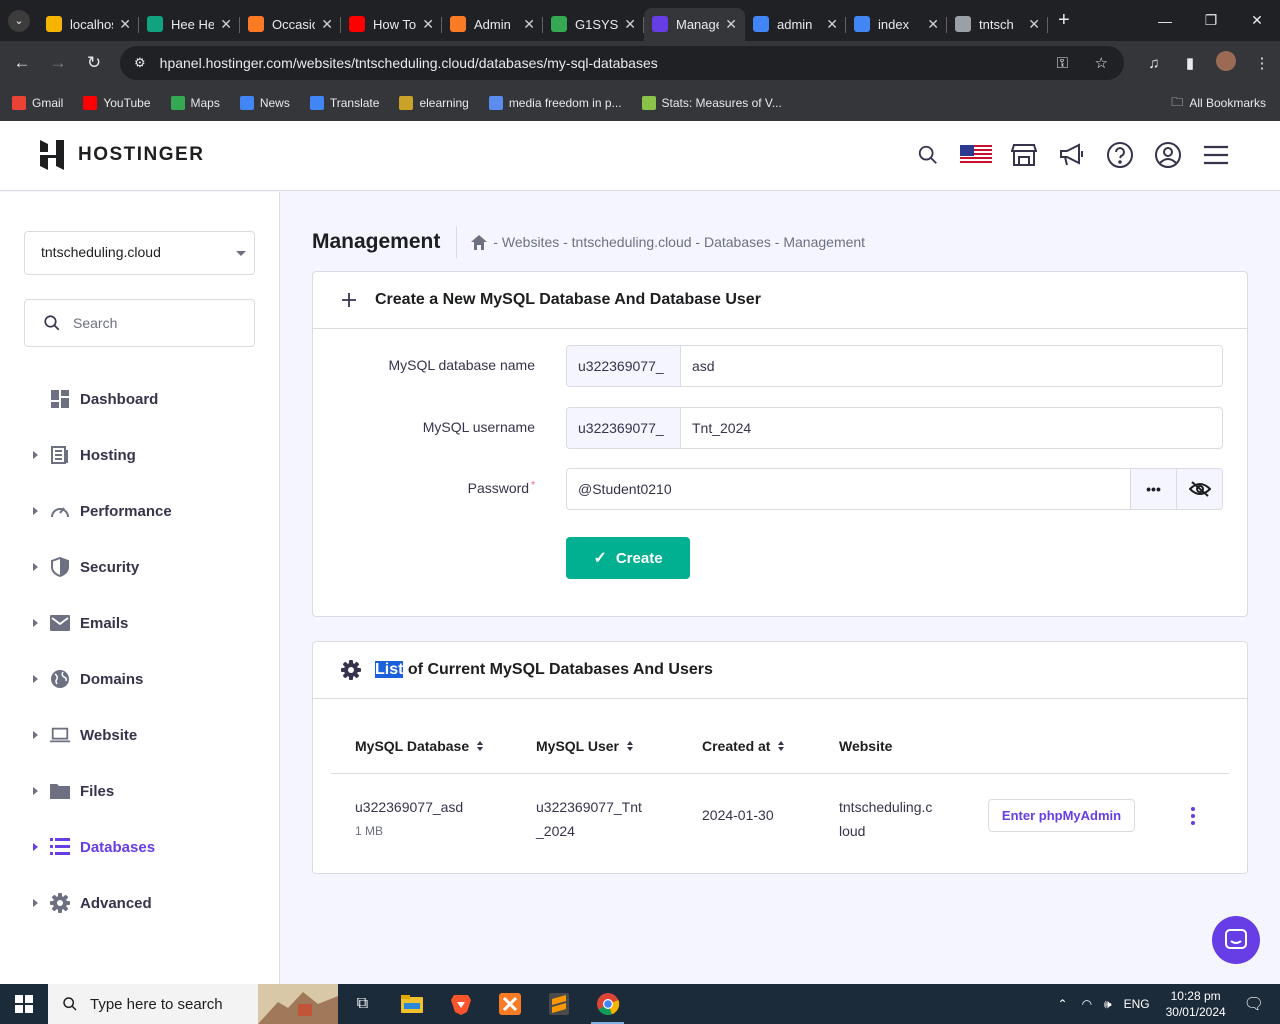 The width and height of the screenshot is (1280, 1024). Describe the element at coordinates (1062, 63) in the screenshot. I see `password-key-icon: ⚿` at that location.